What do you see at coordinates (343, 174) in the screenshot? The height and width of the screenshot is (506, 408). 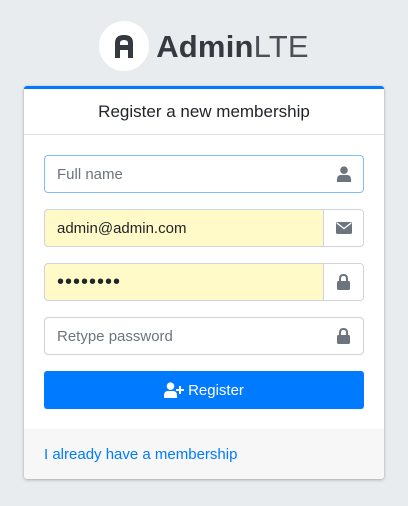 I see `user-icon` at bounding box center [343, 174].